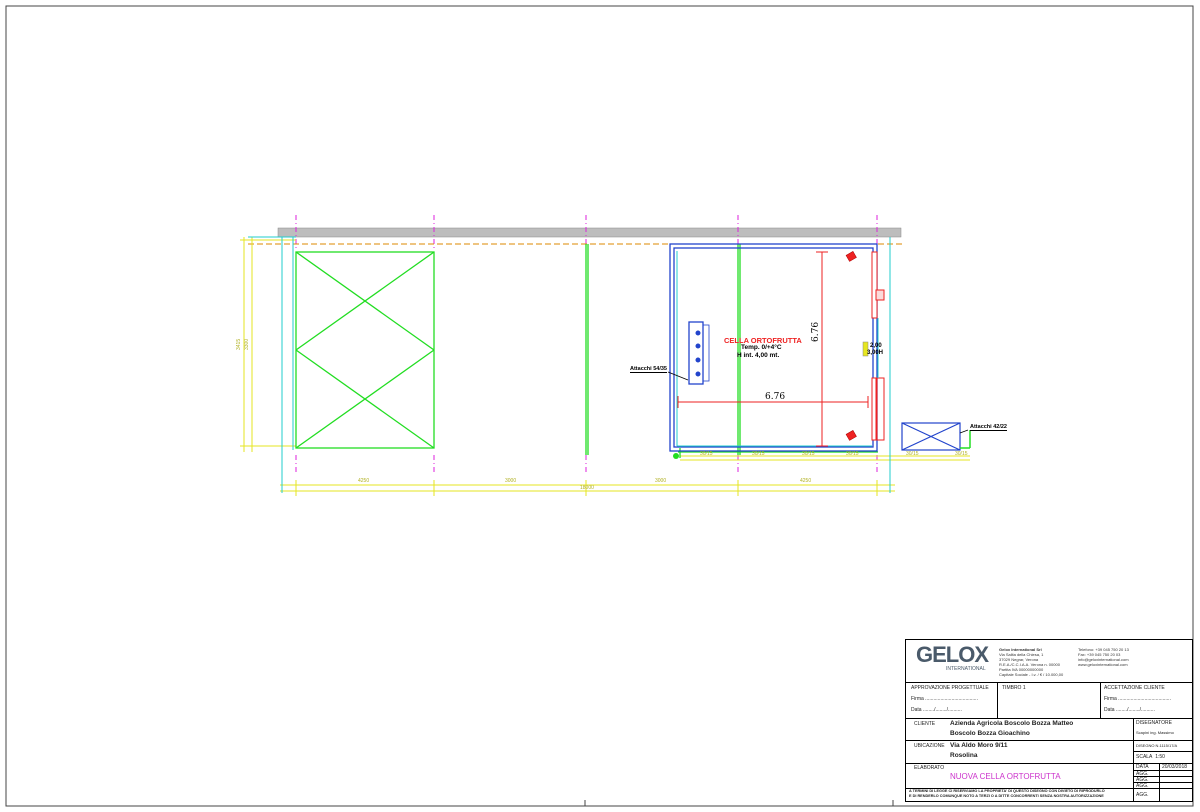 This screenshot has height=812, width=1200. I want to click on disegnatore-label: DISEGNATORE, so click(1154, 723).